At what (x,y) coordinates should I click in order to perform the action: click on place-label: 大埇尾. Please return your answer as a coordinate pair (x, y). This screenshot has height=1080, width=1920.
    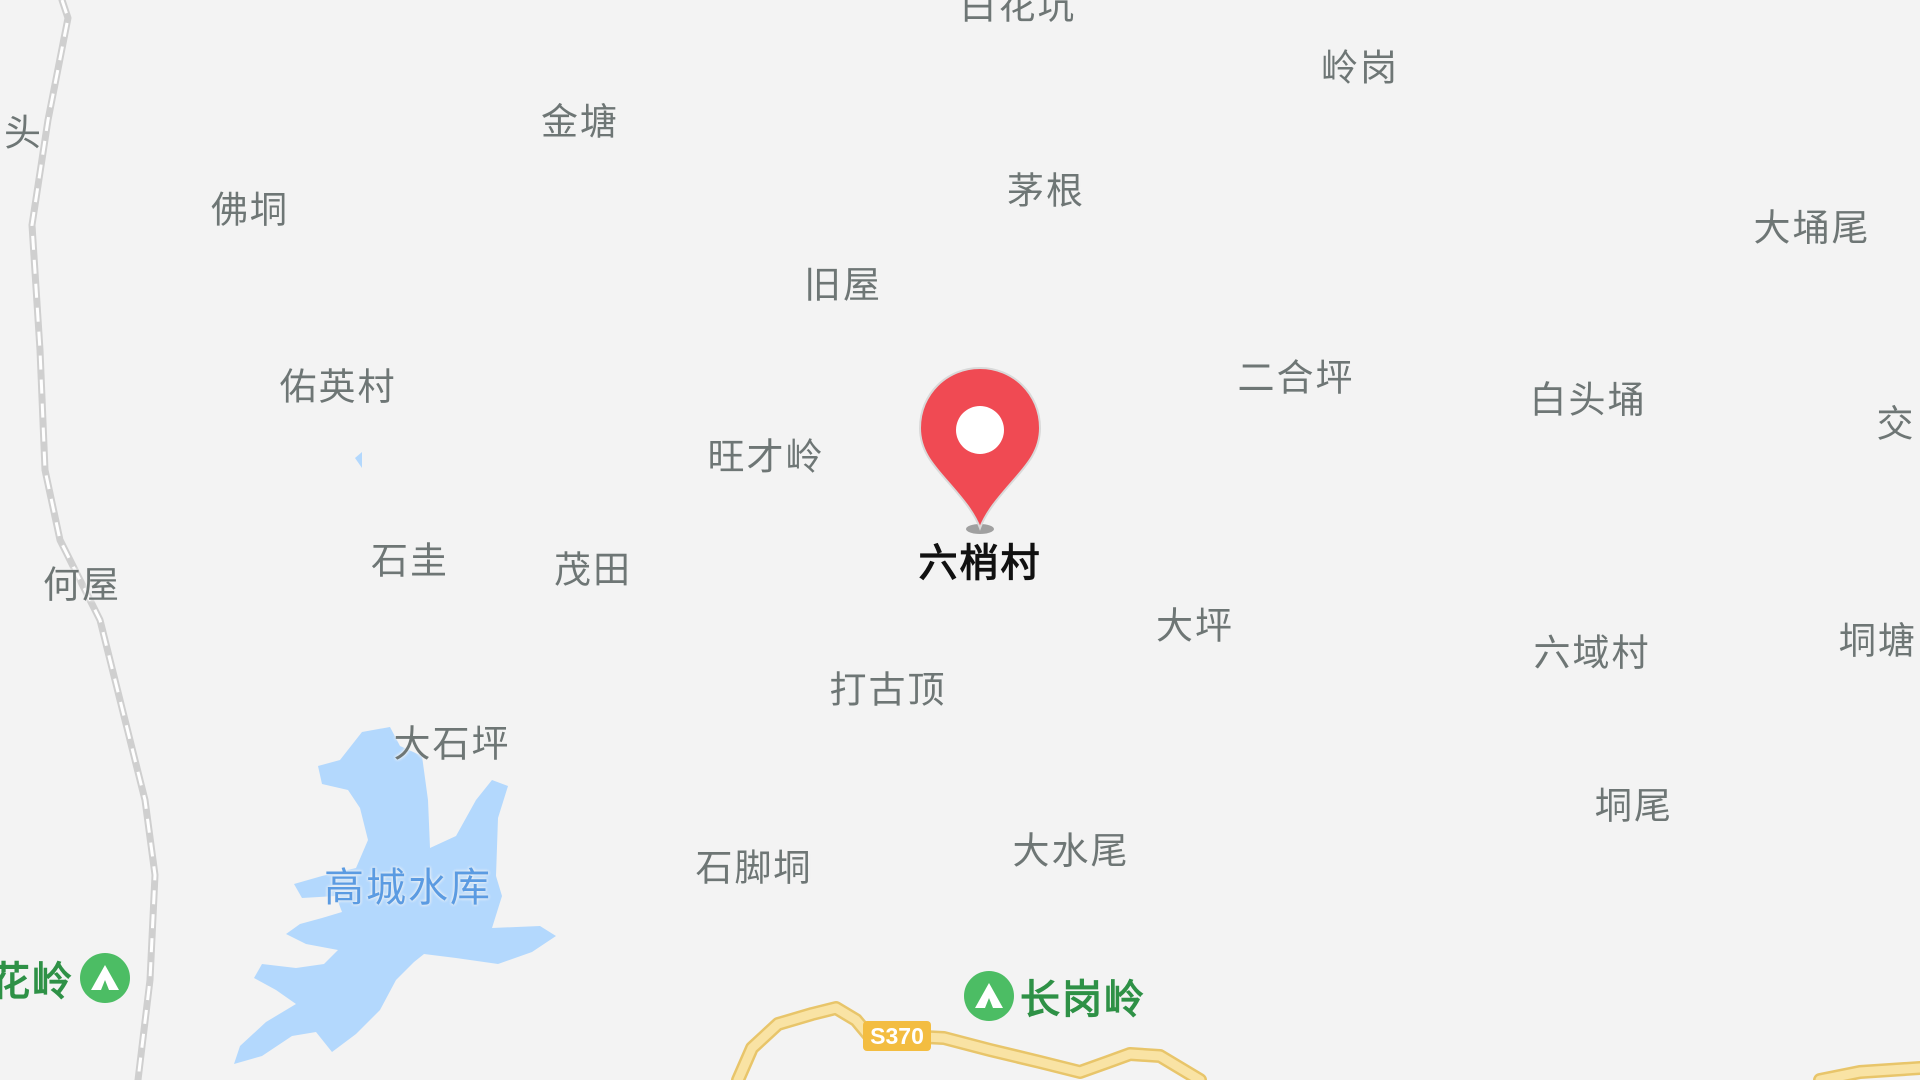
    Looking at the image, I should click on (1812, 228).